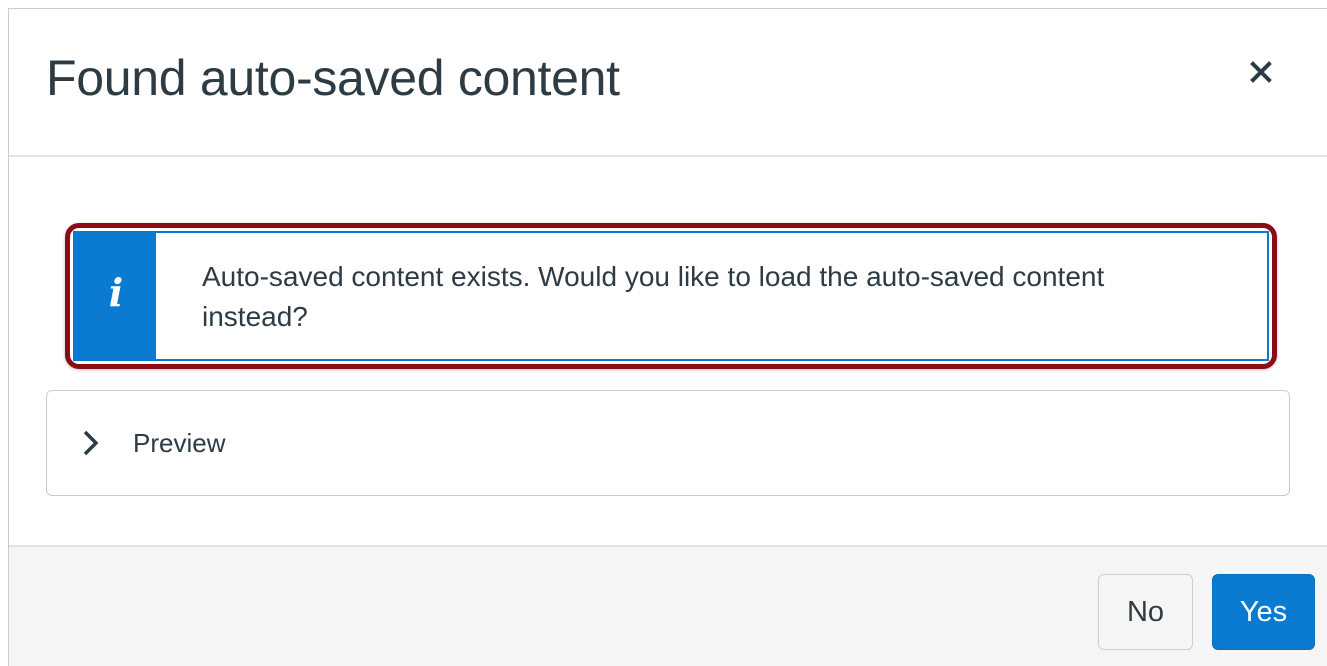  I want to click on svg-text: i, so click(115, 294).